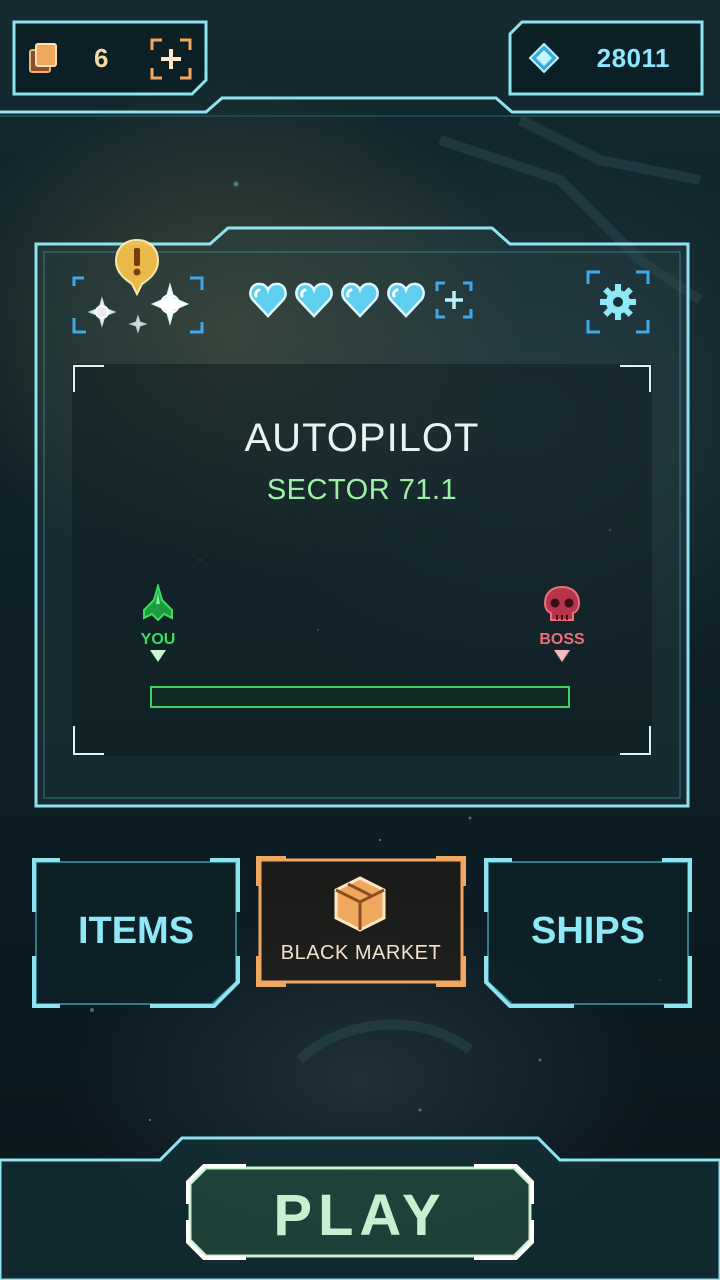  Describe the element at coordinates (171, 59) in the screenshot. I see `add-cards-button` at that location.